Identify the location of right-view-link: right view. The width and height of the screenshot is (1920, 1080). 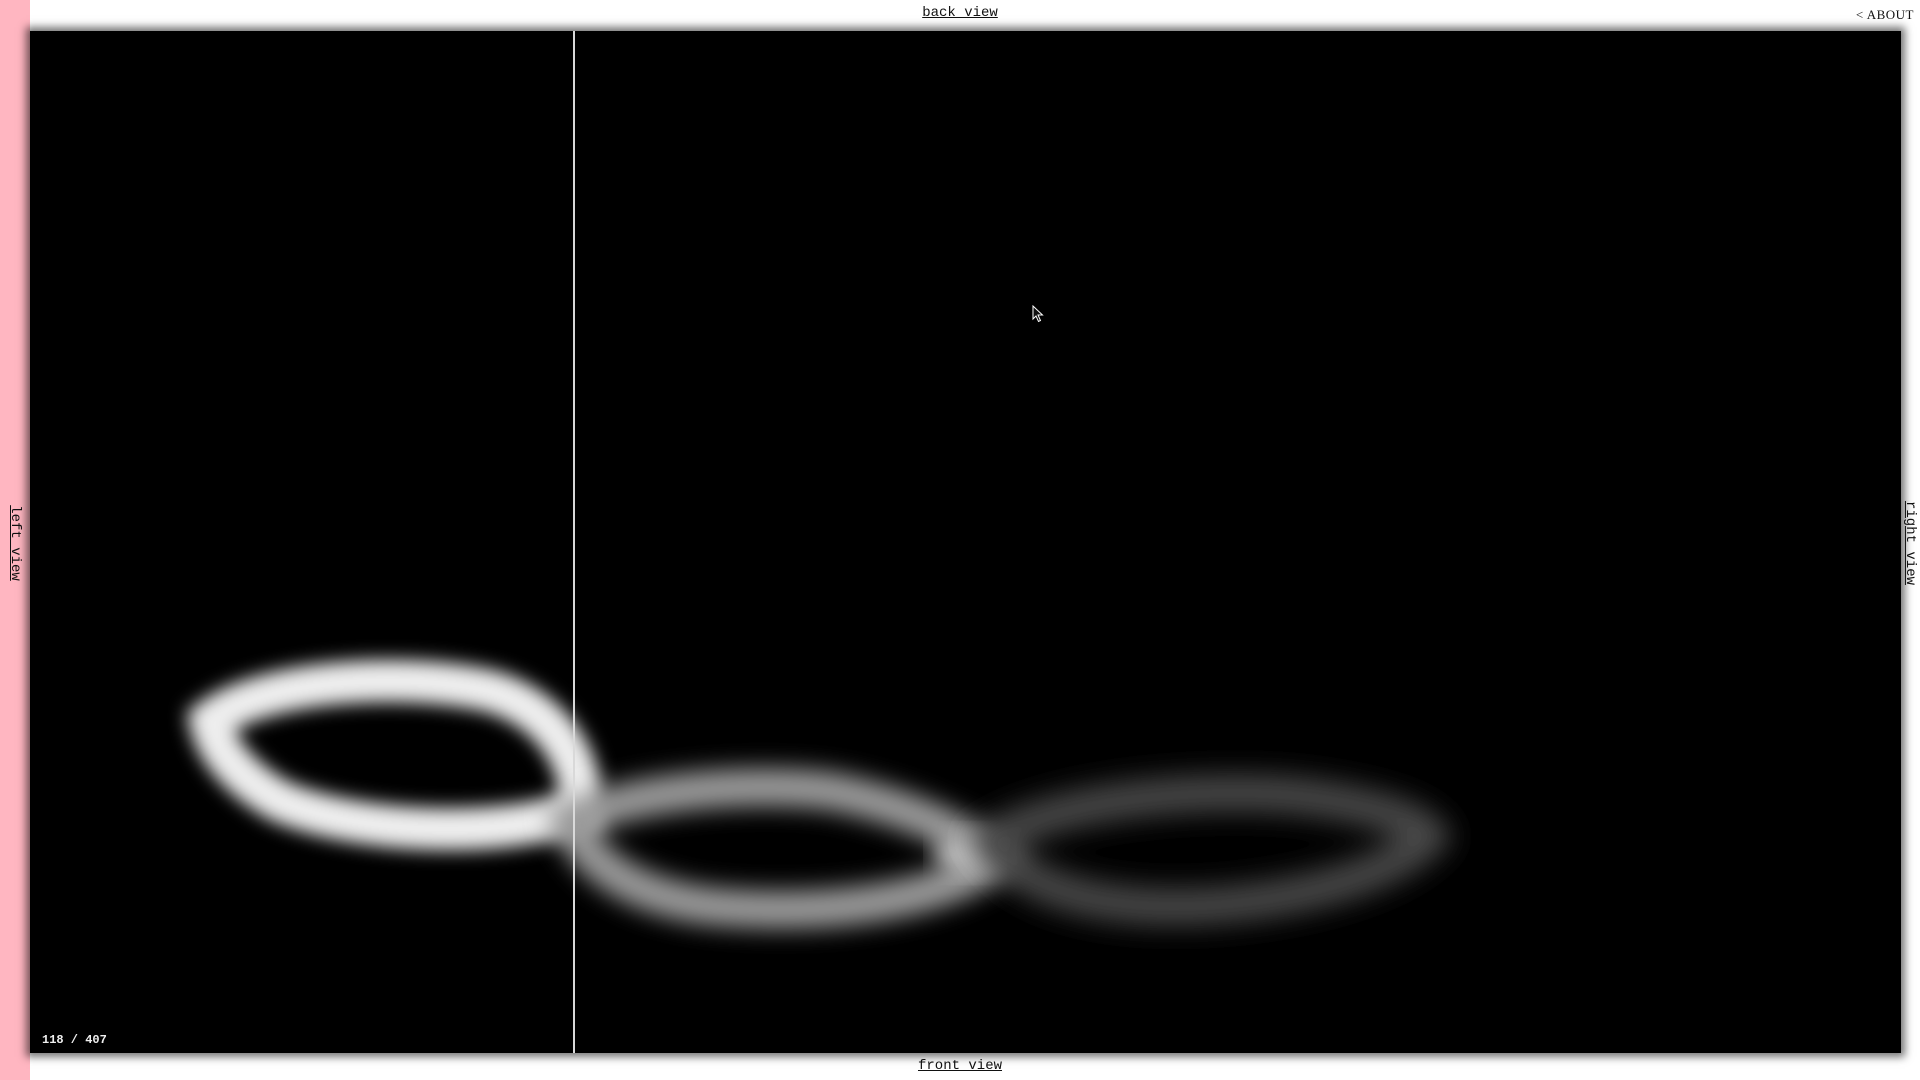
(1910, 543).